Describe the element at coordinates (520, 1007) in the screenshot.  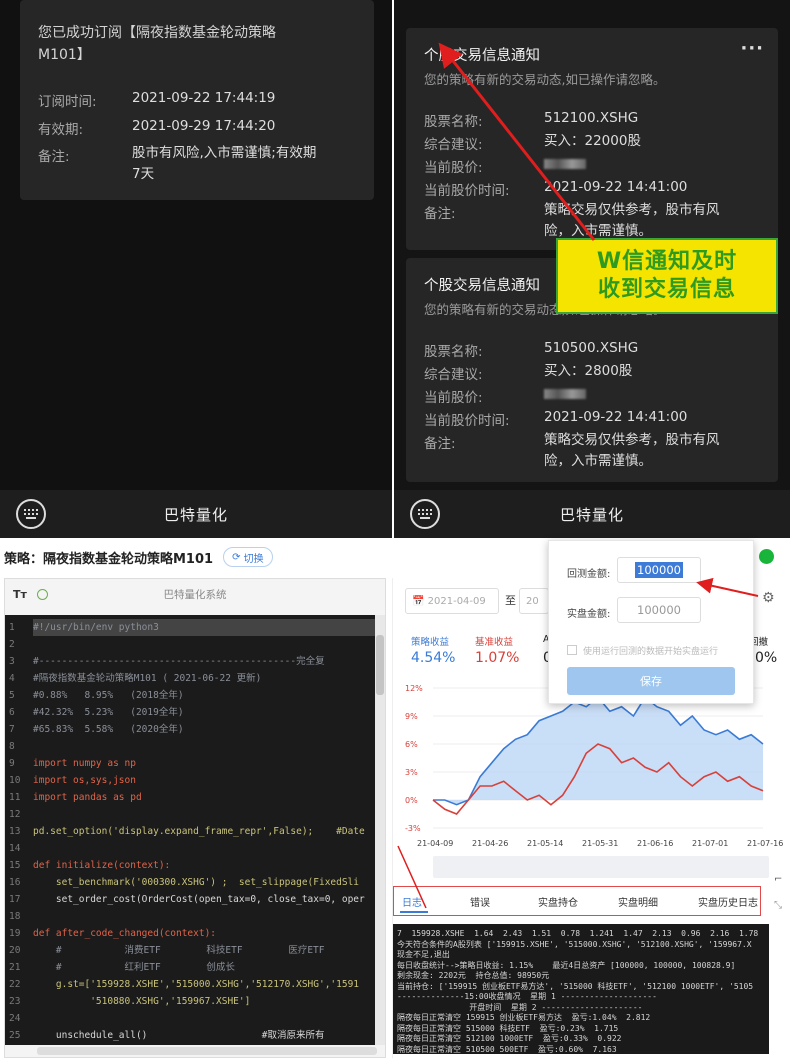
I see `log-line: 开盘时间 星期 2 ---------------------` at that location.